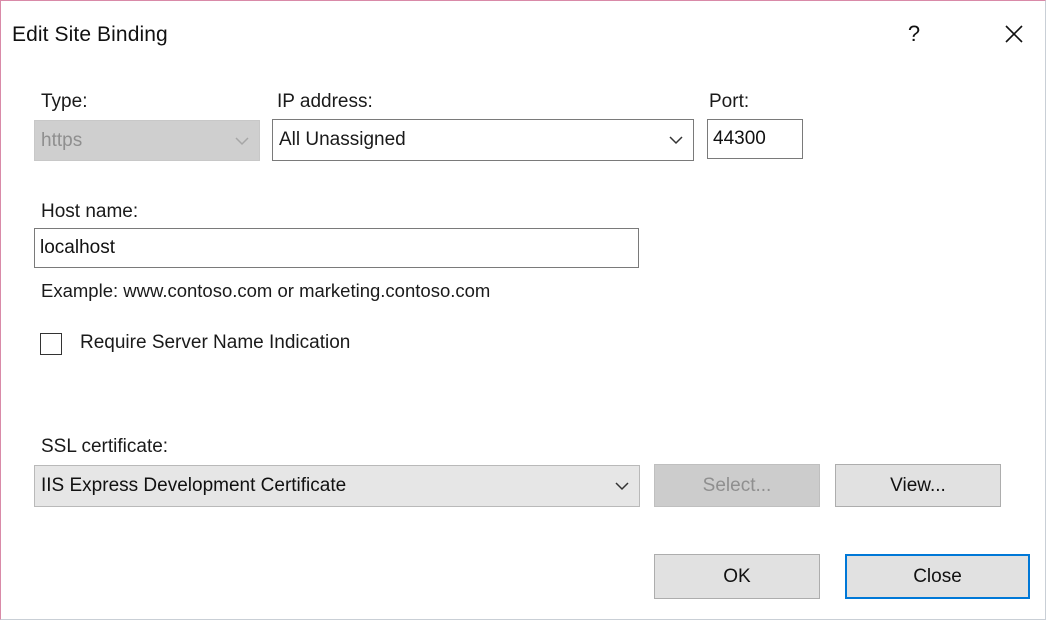  I want to click on port-label: Port:, so click(729, 101).